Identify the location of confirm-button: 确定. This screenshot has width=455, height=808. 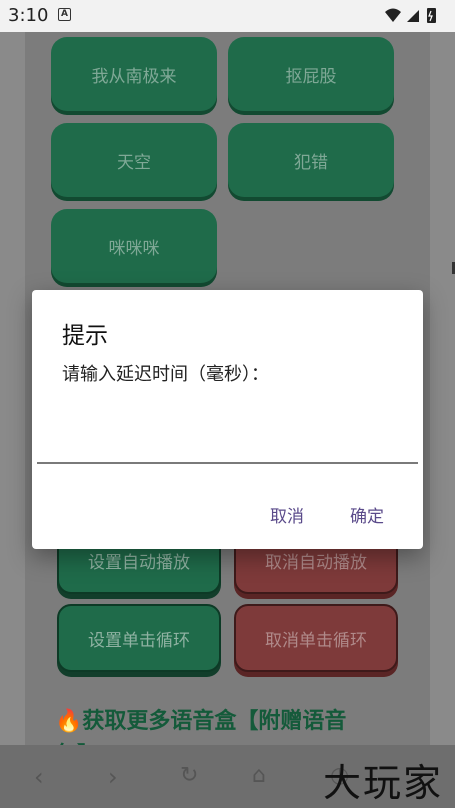
(367, 514).